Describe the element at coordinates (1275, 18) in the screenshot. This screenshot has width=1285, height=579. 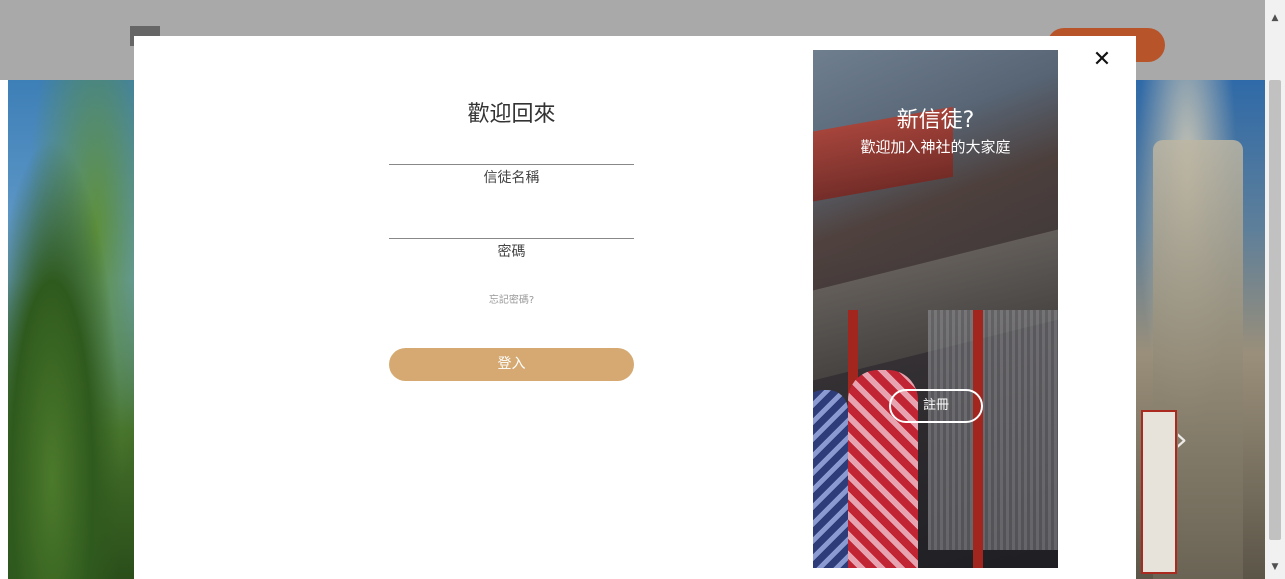
I see `scroll-up-arrow-icon: ▲` at that location.